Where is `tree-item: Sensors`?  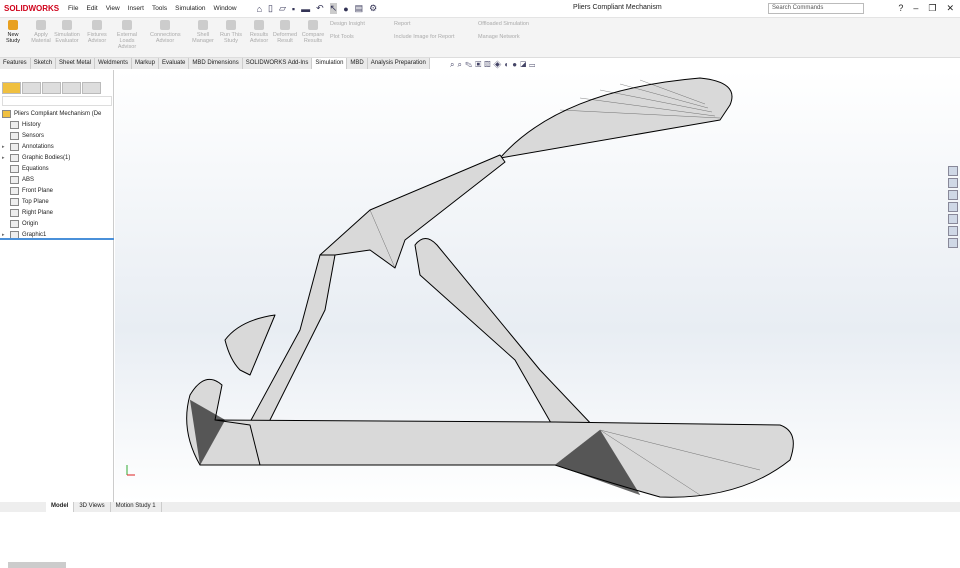
tree-item: Sensors is located at coordinates (58, 135).